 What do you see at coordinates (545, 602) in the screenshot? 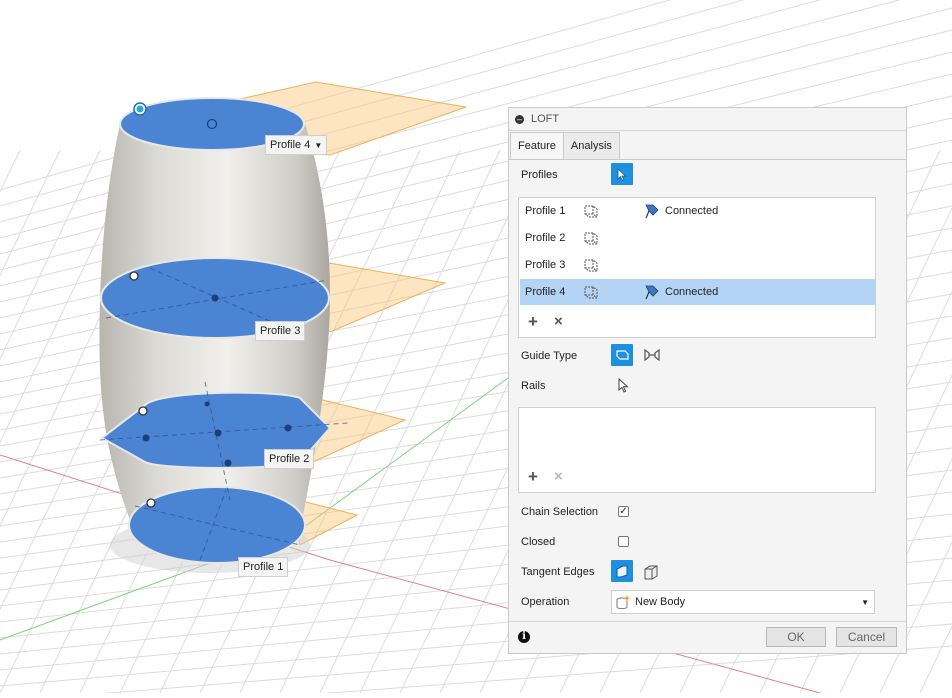
I see `operation-label: Operation` at bounding box center [545, 602].